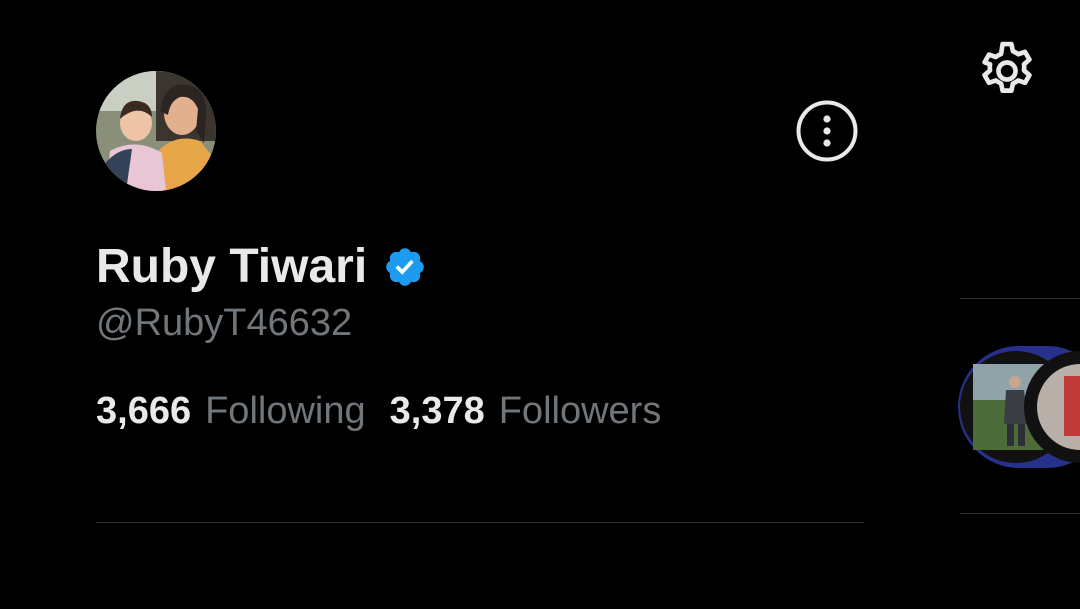 The image size is (1080, 609). I want to click on display-name: Ruby Tiwari, so click(231, 267).